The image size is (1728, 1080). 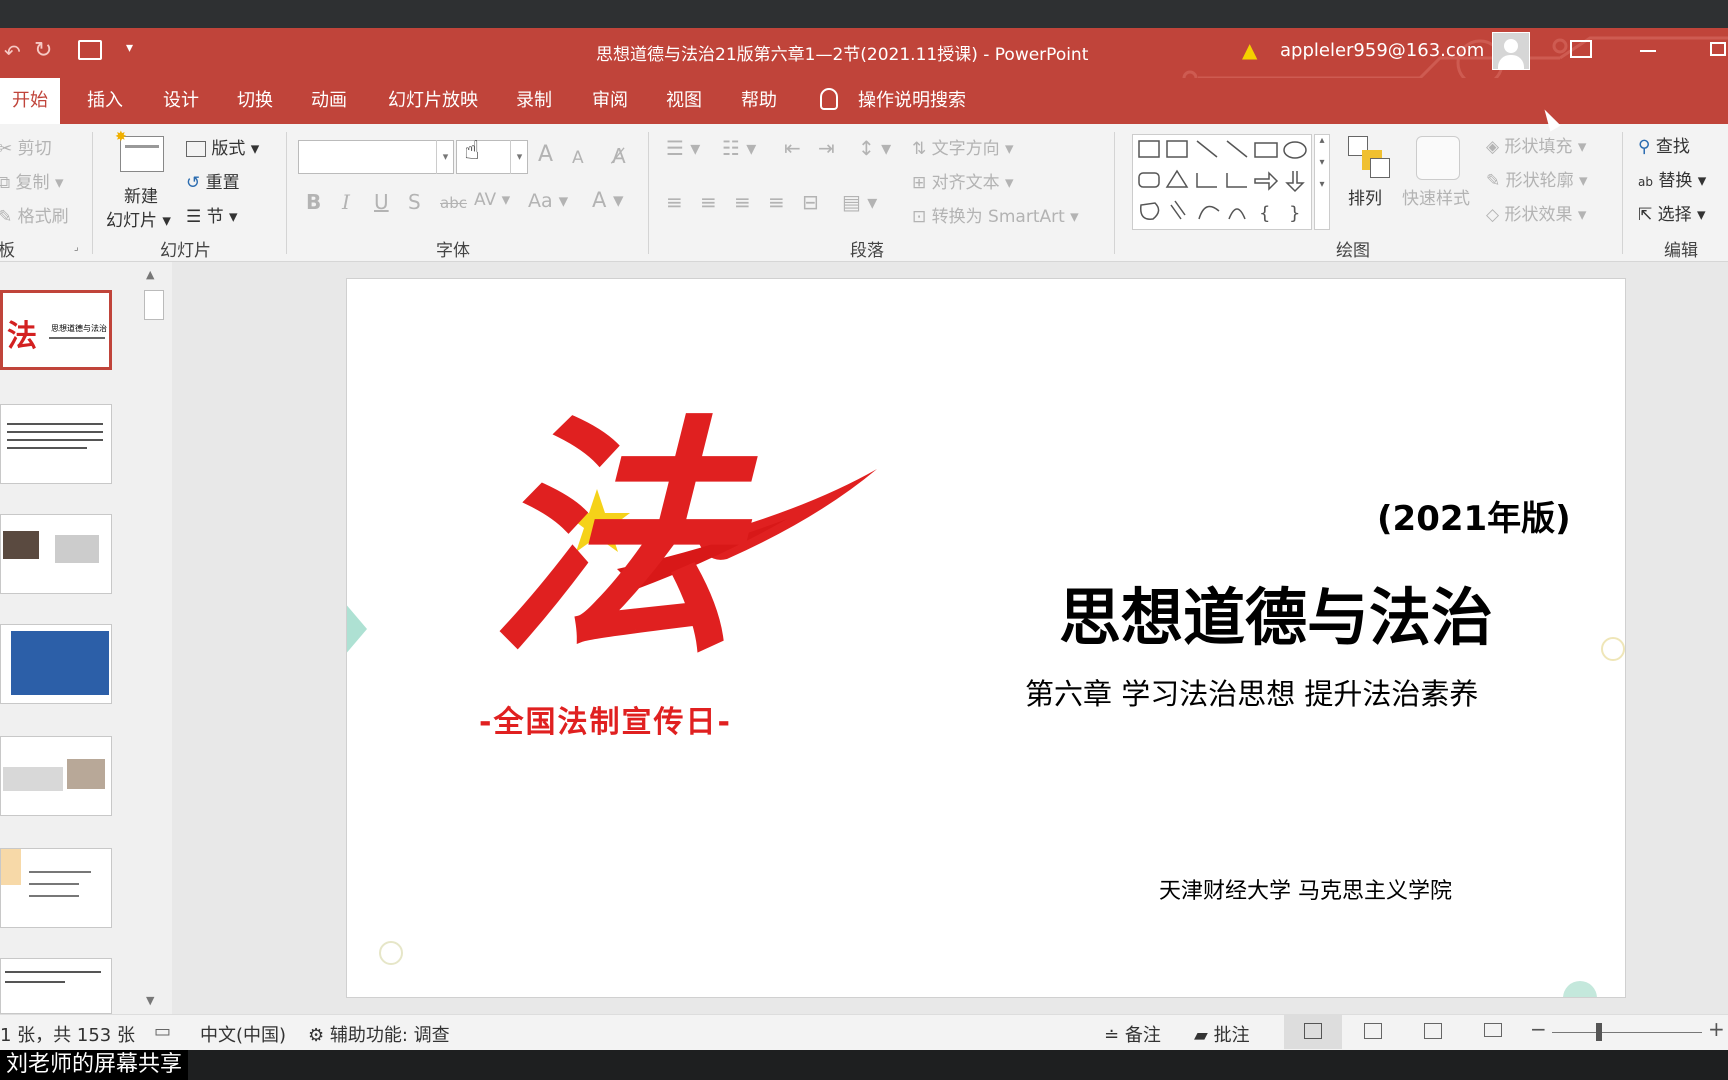 What do you see at coordinates (150, 1000) in the screenshot?
I see `scroll-down-icon: ▼` at bounding box center [150, 1000].